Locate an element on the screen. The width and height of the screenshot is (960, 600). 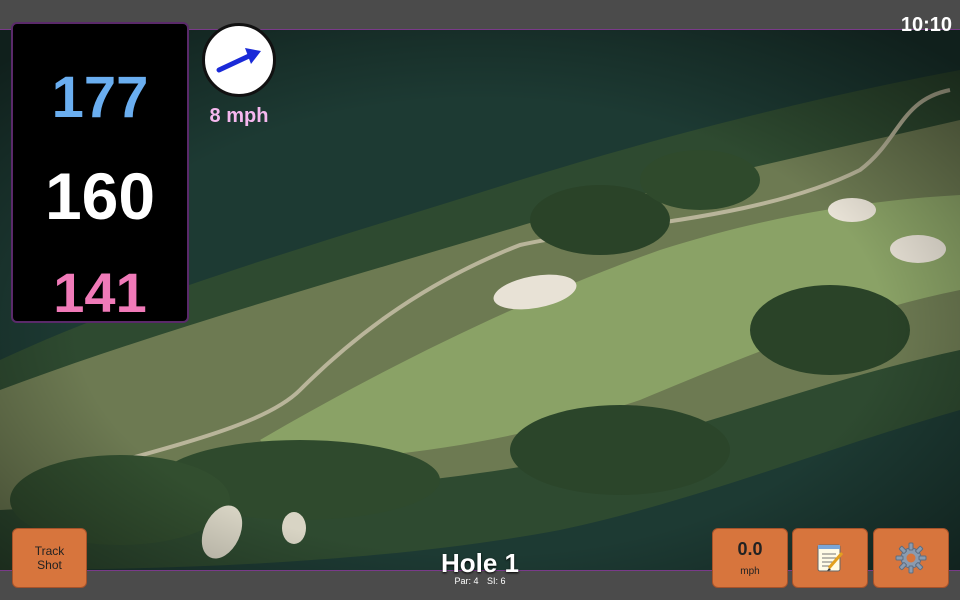
wind-direction-dial is located at coordinates (239, 60).